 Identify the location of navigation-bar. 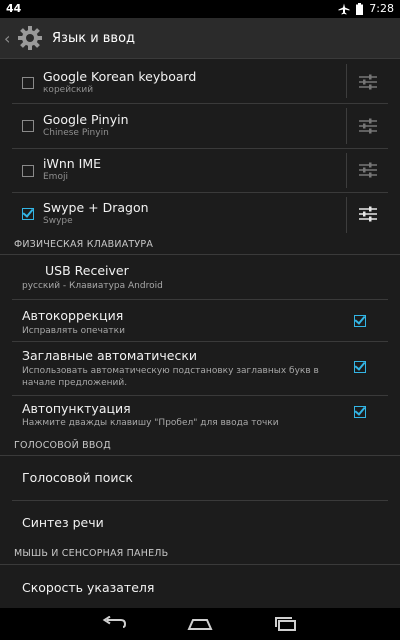
(200, 624).